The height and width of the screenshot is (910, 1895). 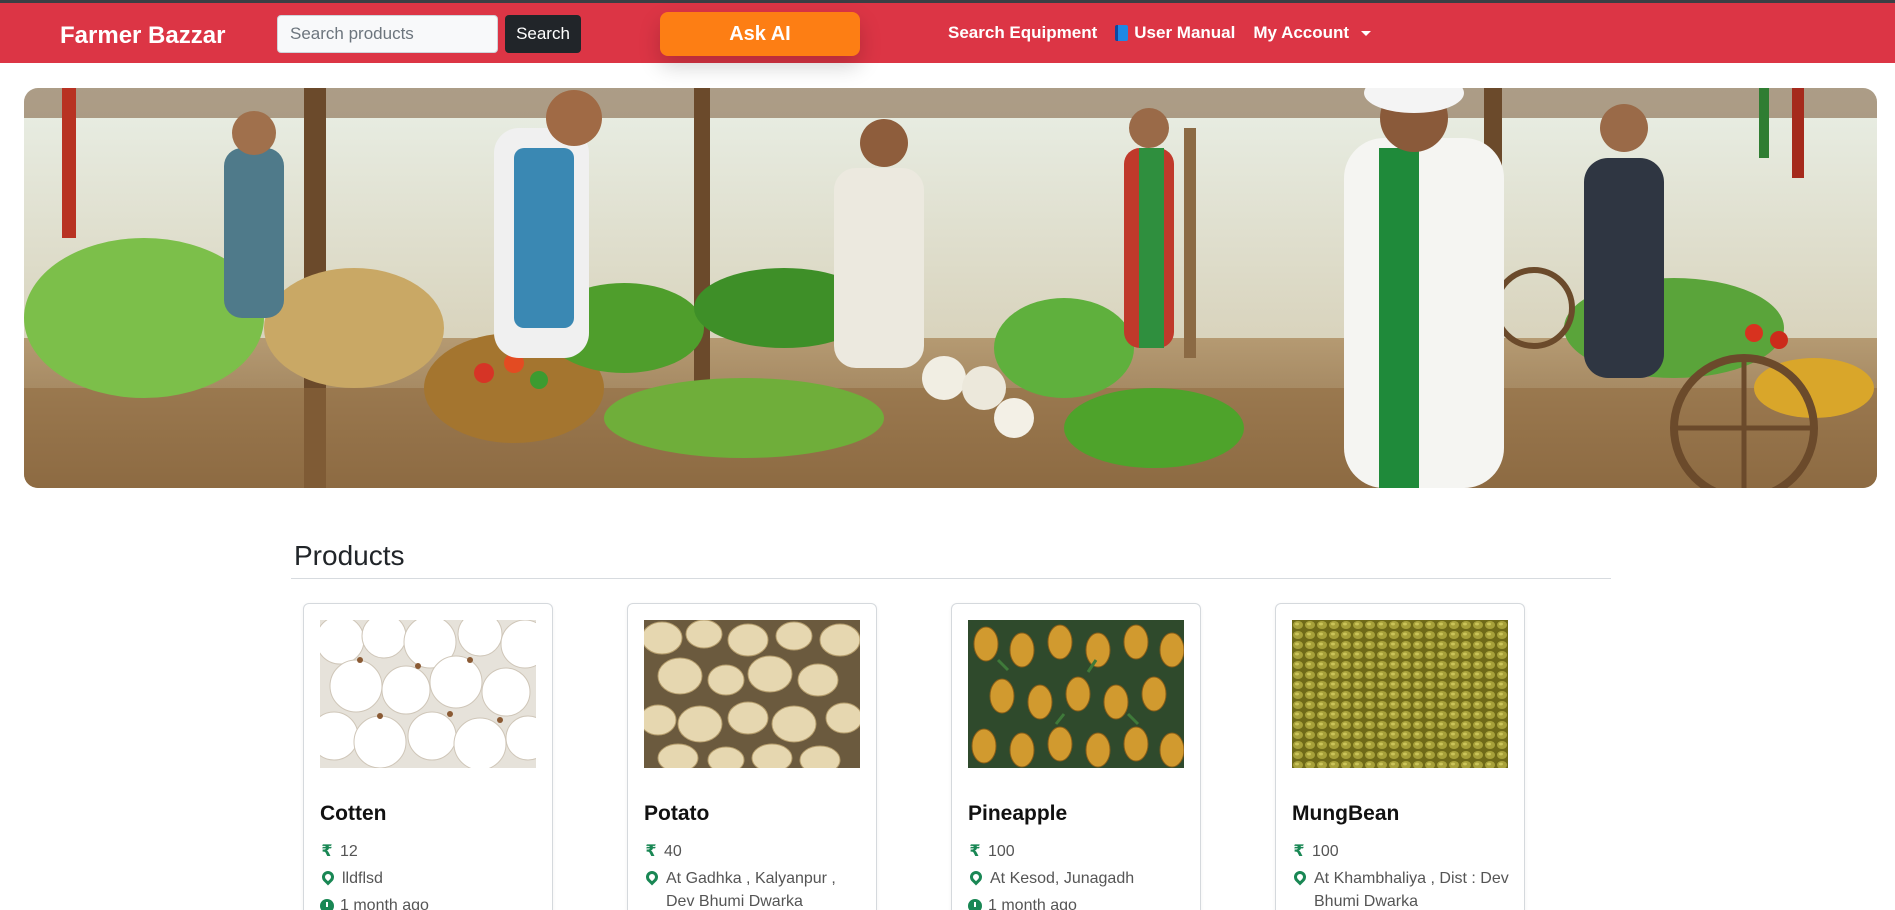 I want to click on search-equipment-link: Search Equipment, so click(x=1022, y=33).